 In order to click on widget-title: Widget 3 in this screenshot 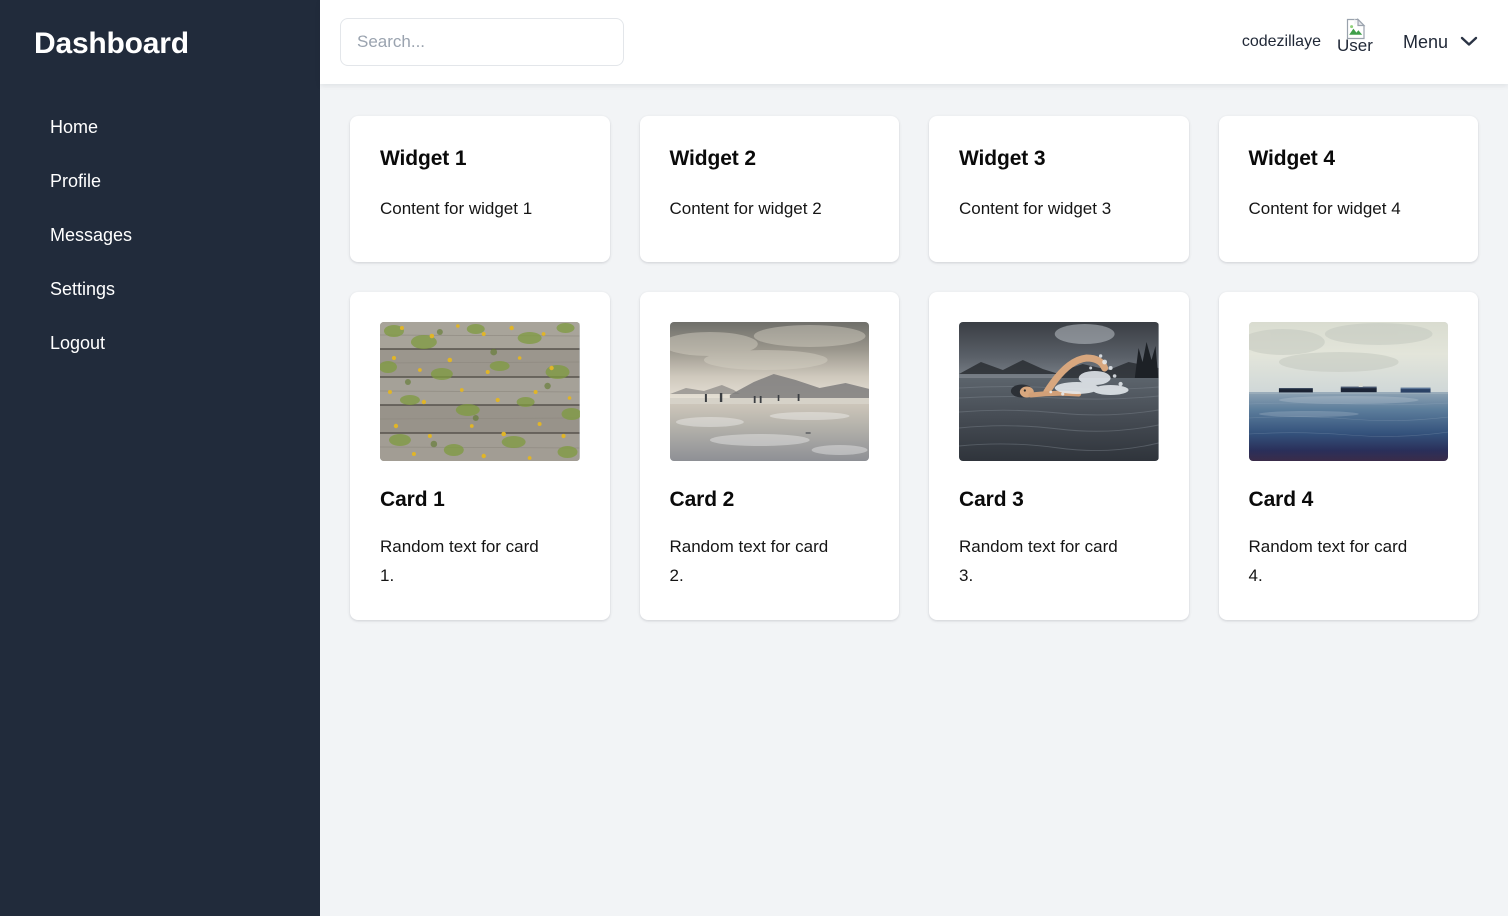, I will do `click(1002, 158)`.